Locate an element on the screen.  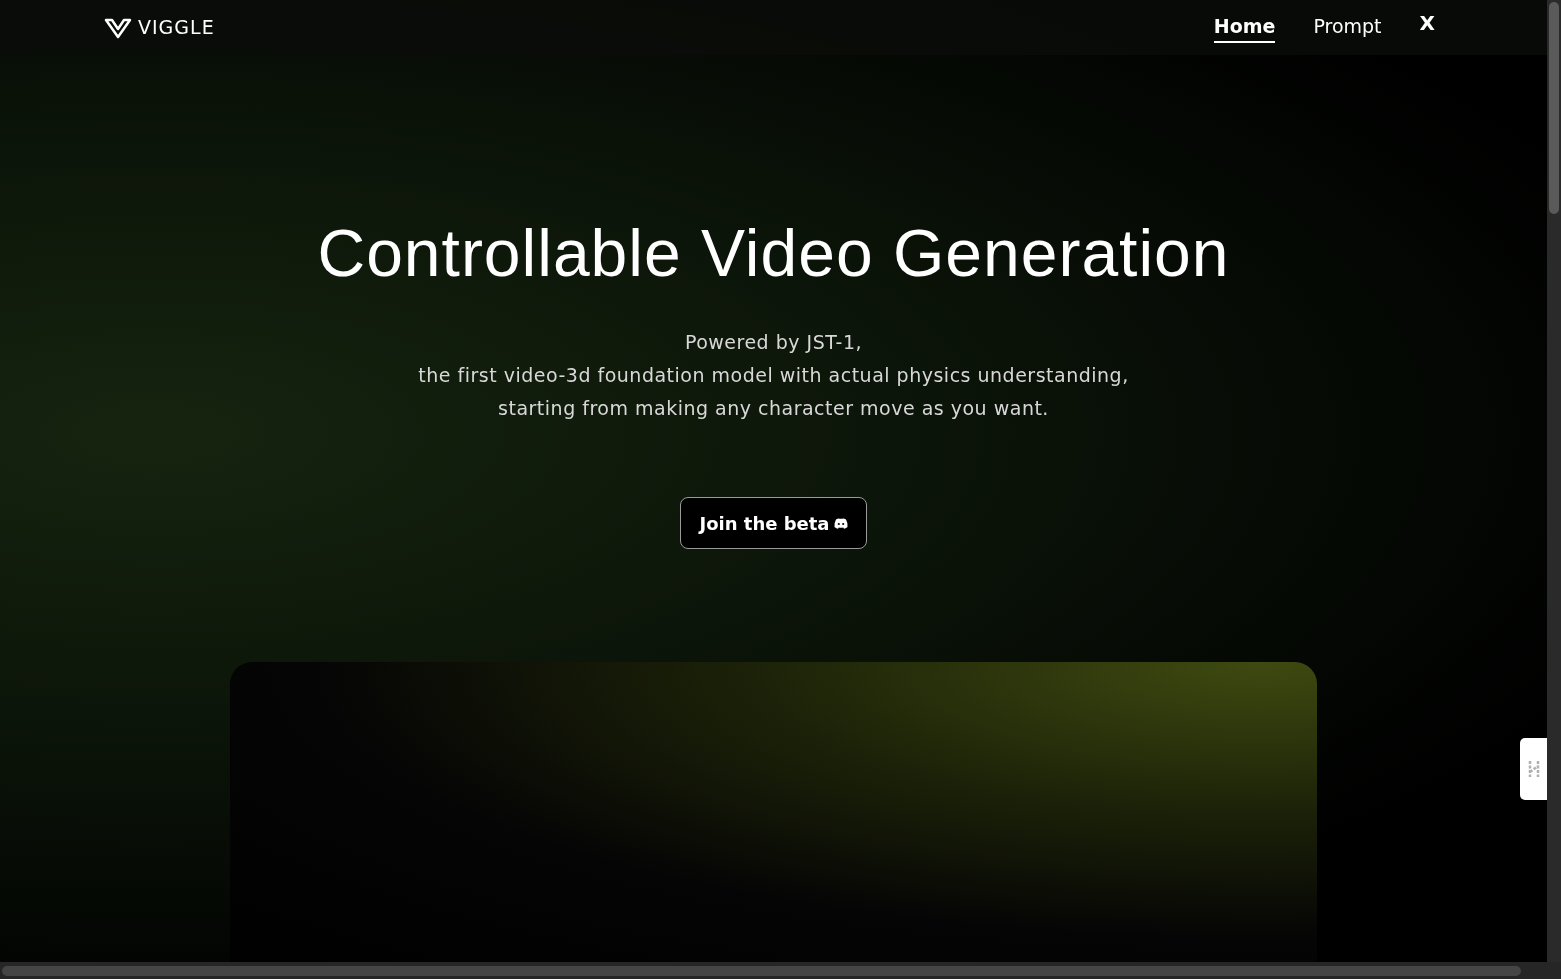
hero-subtitle: starting from making any character move as you want. is located at coordinates (773, 408).